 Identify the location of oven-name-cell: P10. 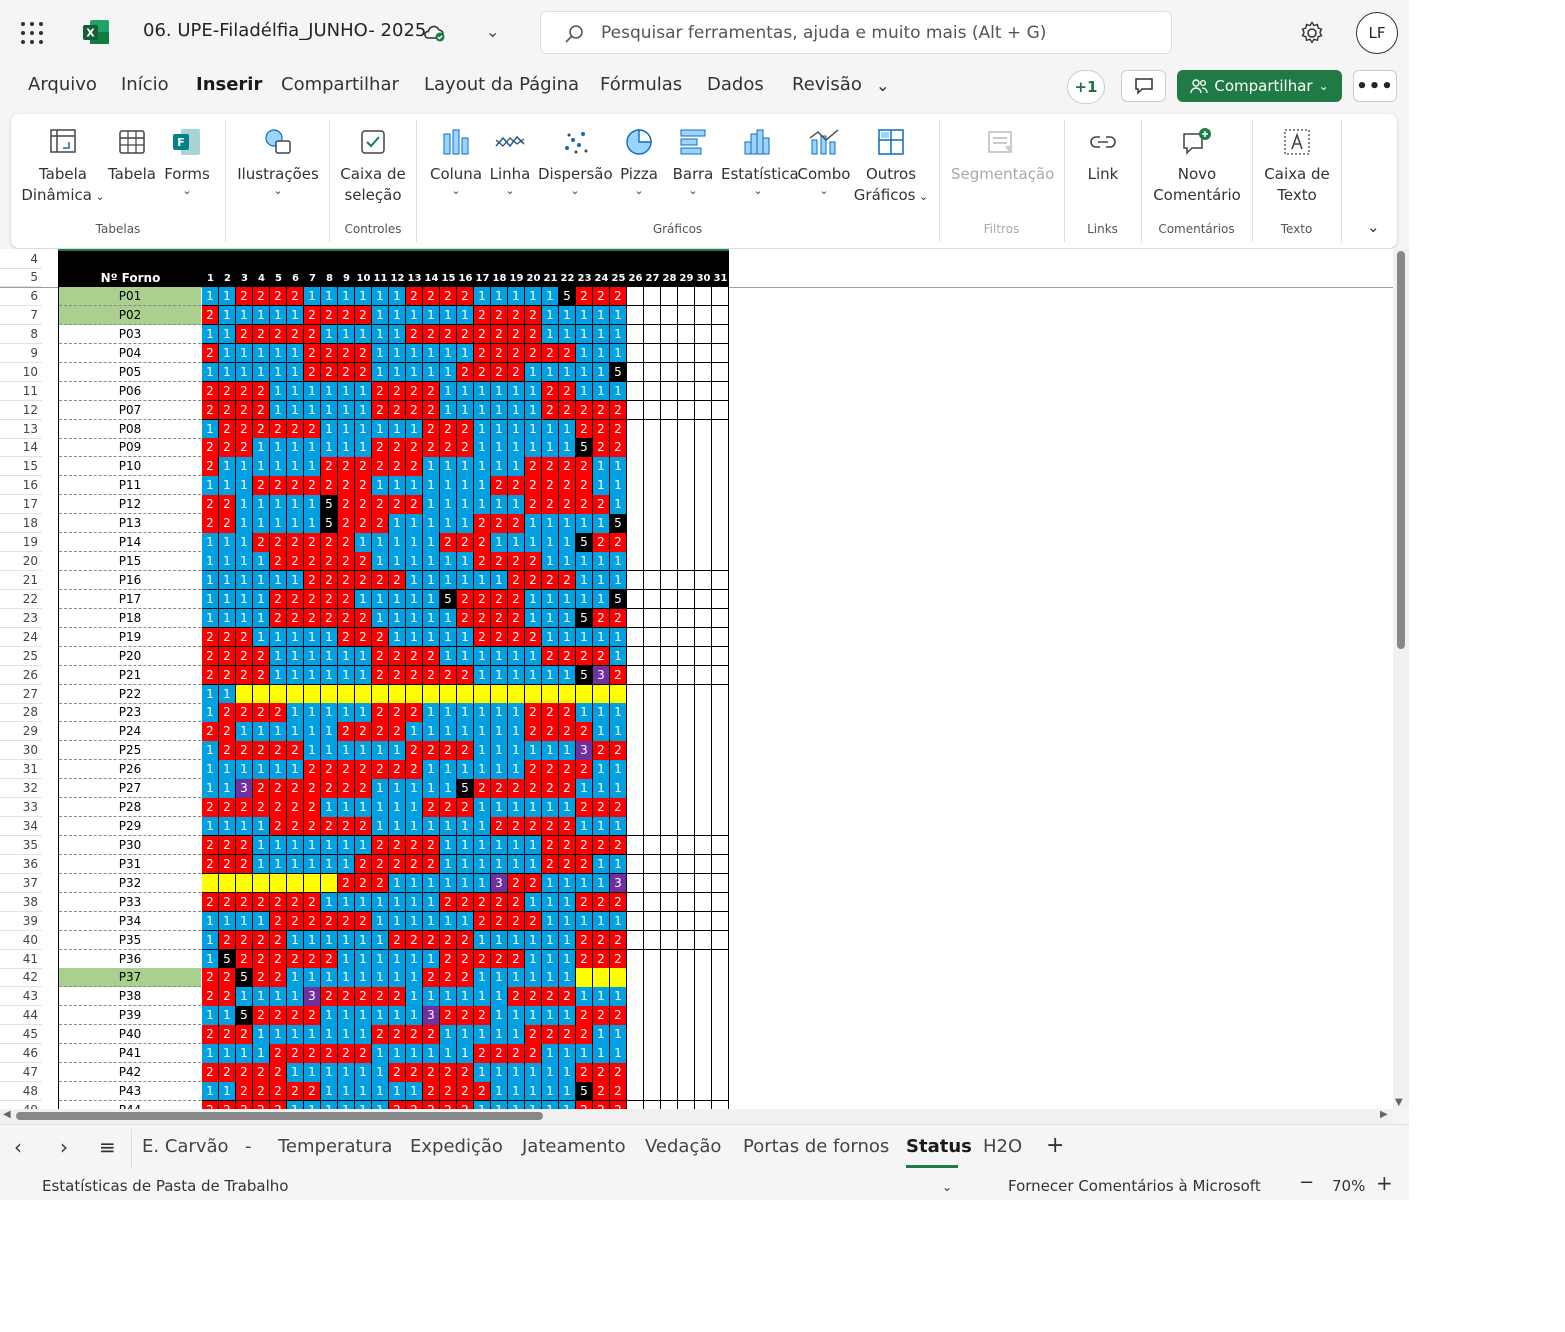
(130, 467).